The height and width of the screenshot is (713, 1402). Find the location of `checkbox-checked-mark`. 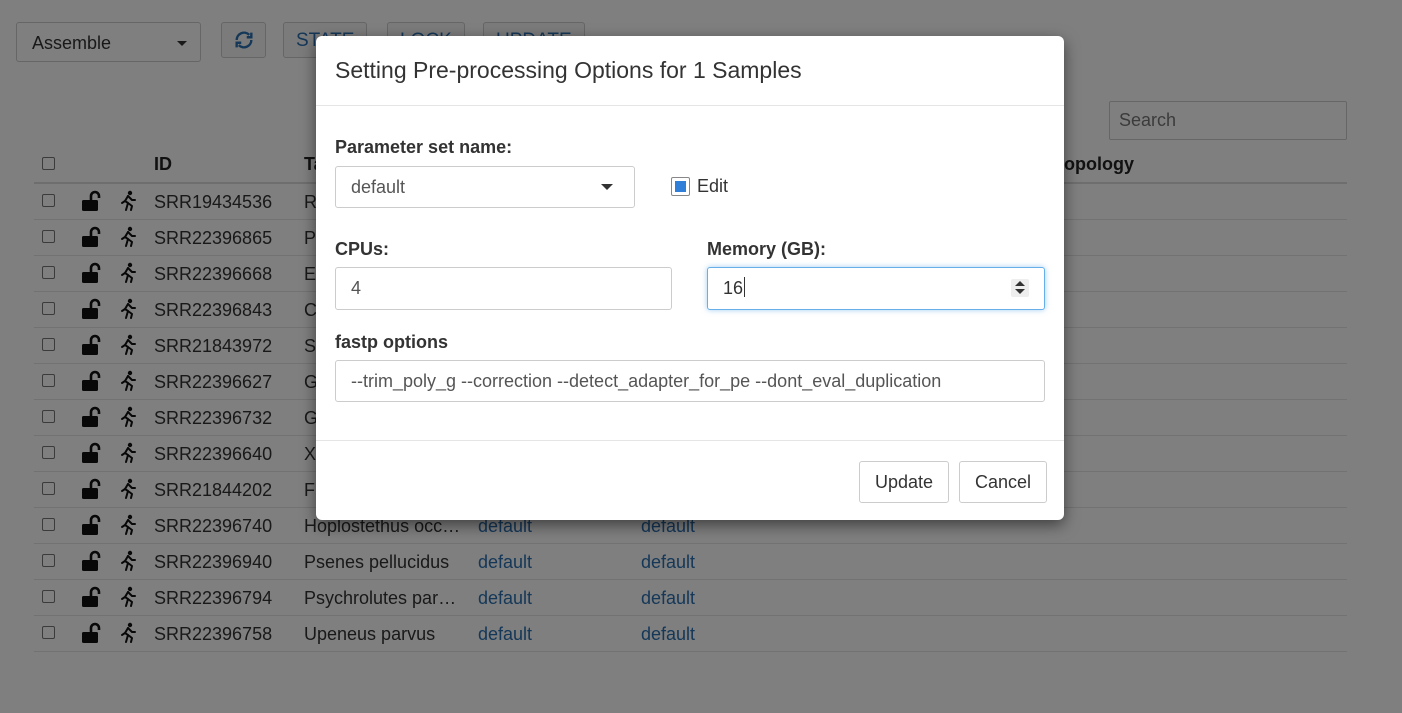

checkbox-checked-mark is located at coordinates (680, 186).